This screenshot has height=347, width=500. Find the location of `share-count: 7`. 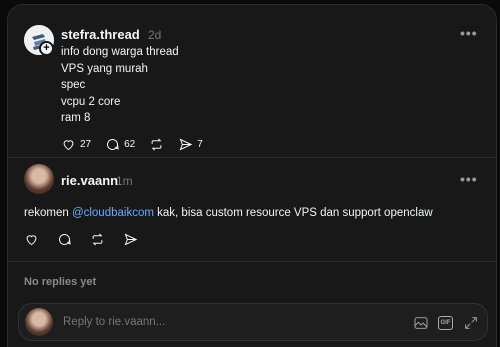

share-count: 7 is located at coordinates (200, 144).